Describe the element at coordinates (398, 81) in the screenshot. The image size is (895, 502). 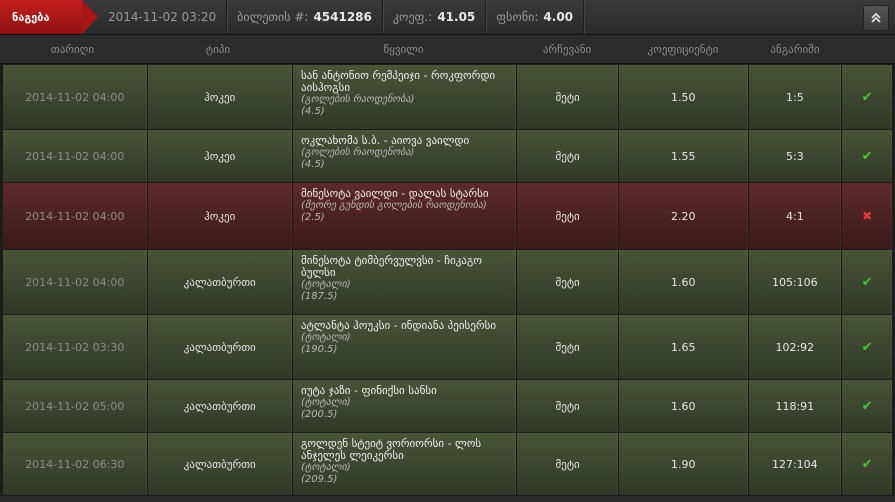
I see `event-title: სან ანტონიო რემპეიჯი - როკფორდი აისჰოგსი` at that location.